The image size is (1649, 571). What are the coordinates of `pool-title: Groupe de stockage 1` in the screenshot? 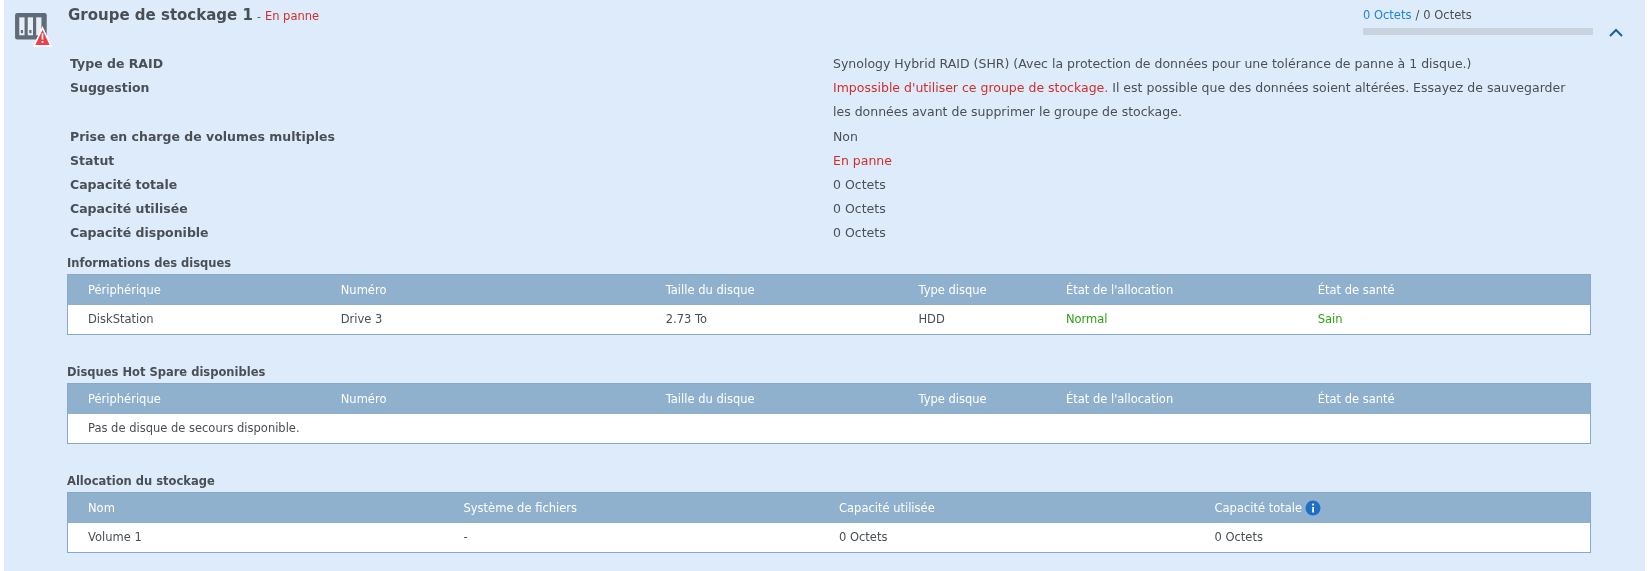 It's located at (160, 15).